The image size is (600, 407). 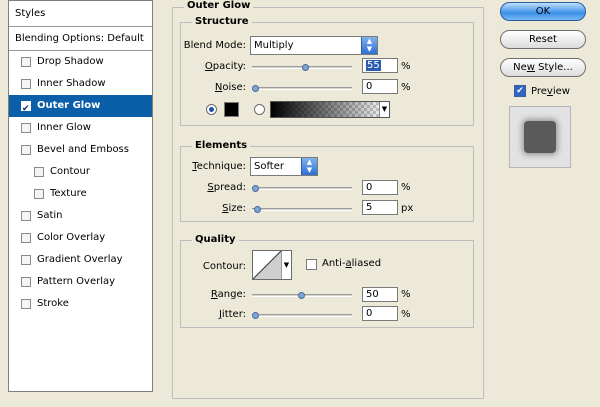 I want to click on effect-label: Inner Shadow, so click(x=71, y=83).